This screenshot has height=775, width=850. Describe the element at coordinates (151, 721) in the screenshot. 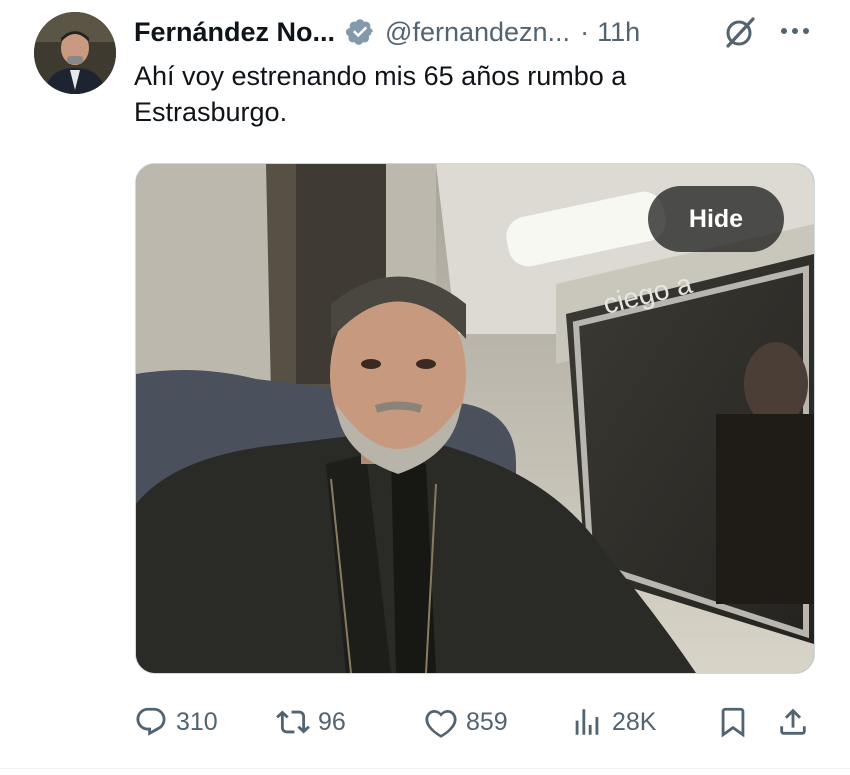

I see `reply-icon` at that location.